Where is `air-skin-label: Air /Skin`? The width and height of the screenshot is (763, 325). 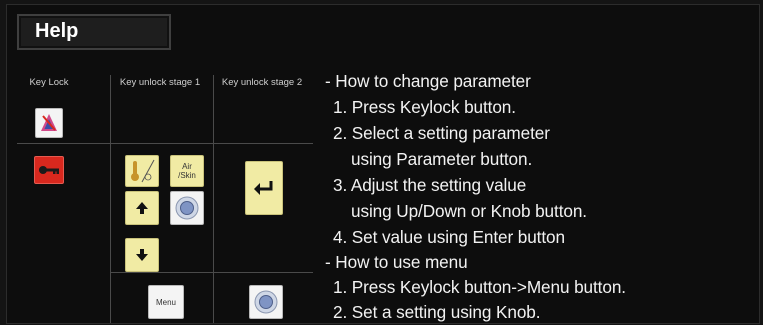 air-skin-label: Air /Skin is located at coordinates (187, 171).